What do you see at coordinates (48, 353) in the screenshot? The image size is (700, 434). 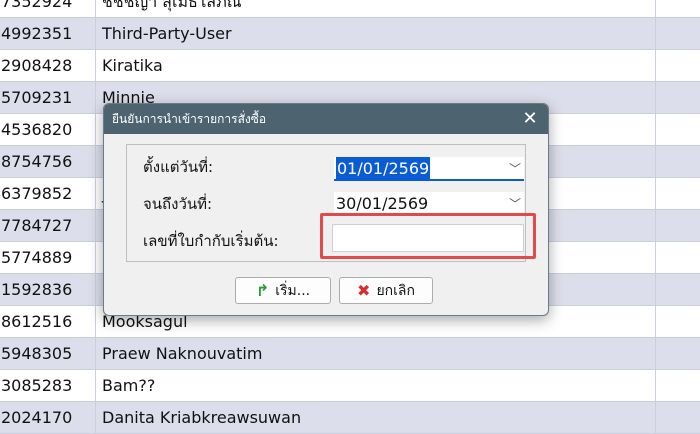 I see `id-cell: 5948305` at bounding box center [48, 353].